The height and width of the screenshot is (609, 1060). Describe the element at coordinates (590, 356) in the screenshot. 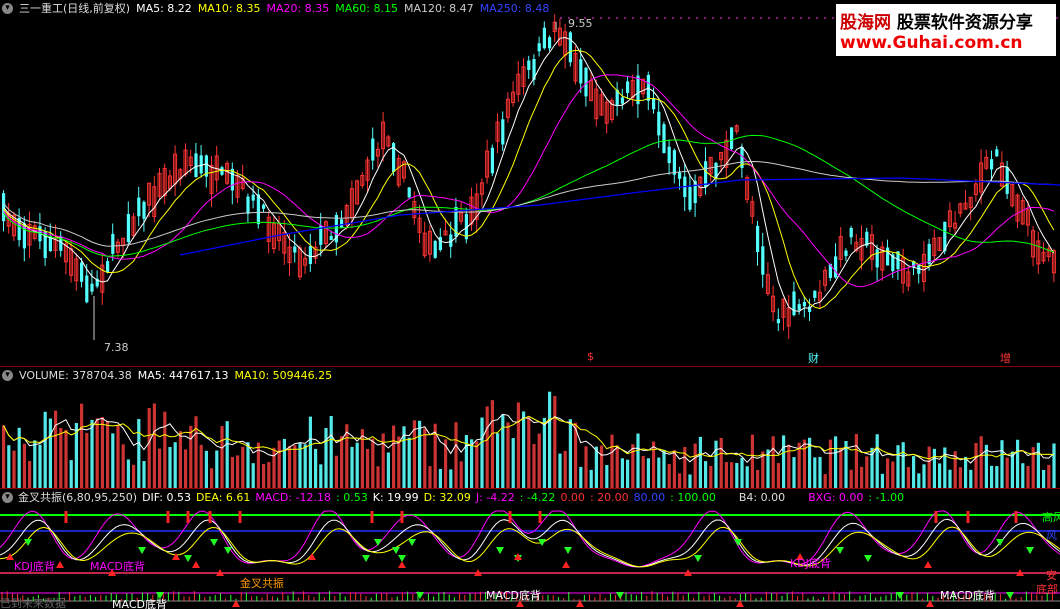

I see `event-marker-dividend: $` at that location.